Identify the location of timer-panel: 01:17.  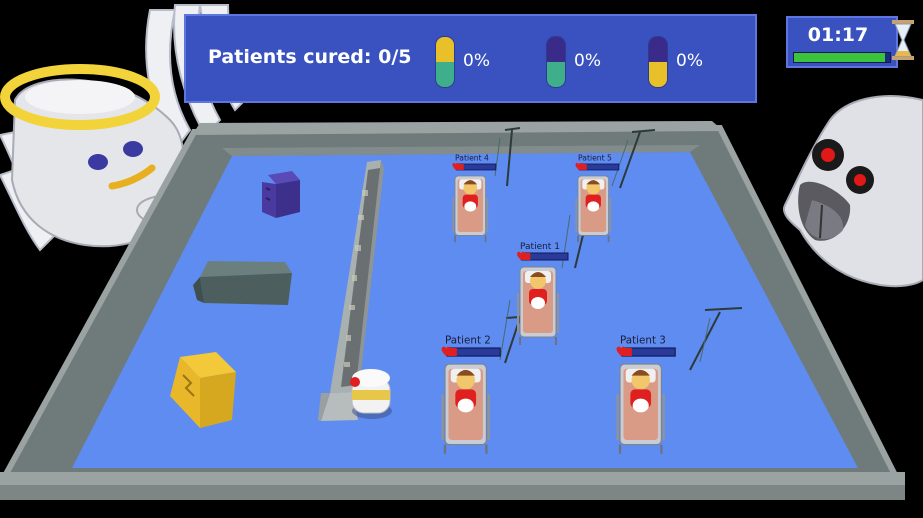
(842, 42).